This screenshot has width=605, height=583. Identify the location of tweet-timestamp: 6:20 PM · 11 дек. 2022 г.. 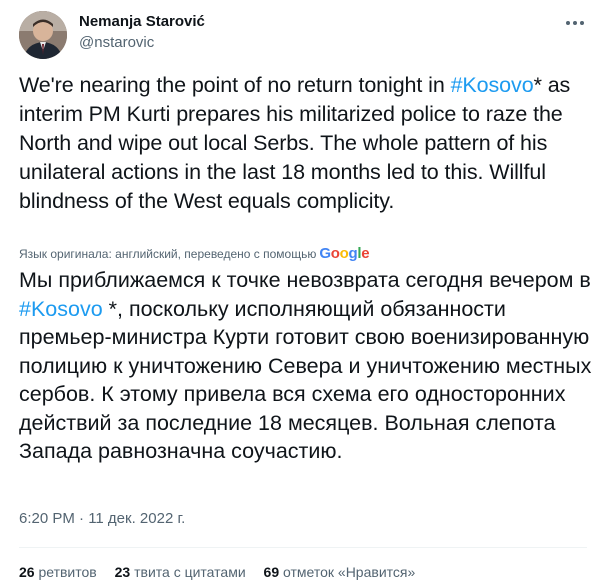
(102, 518).